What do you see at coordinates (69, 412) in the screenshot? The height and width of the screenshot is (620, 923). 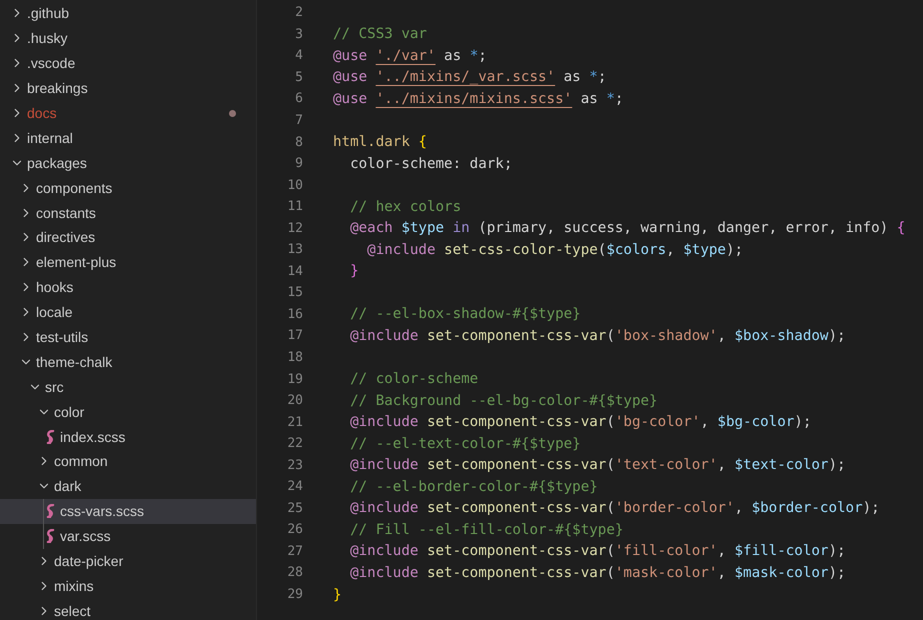 I see `tree-item-label: color` at bounding box center [69, 412].